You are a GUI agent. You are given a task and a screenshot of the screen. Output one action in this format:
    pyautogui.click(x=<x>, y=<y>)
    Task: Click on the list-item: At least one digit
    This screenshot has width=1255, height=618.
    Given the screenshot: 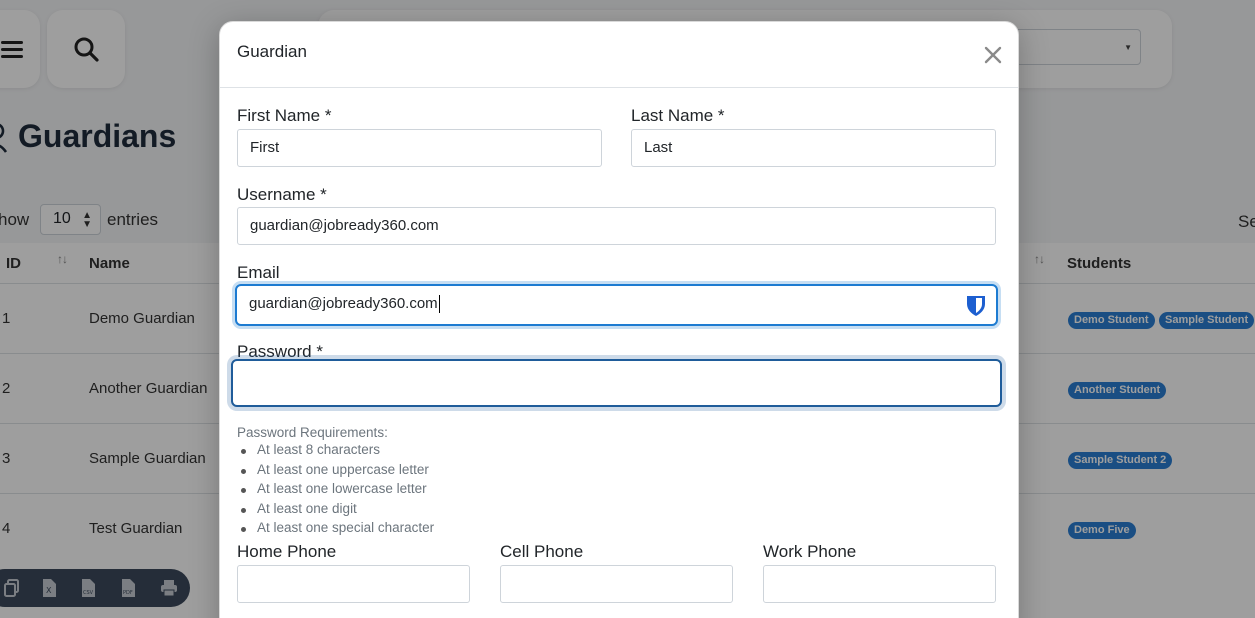 What is the action you would take?
    pyautogui.click(x=335, y=511)
    